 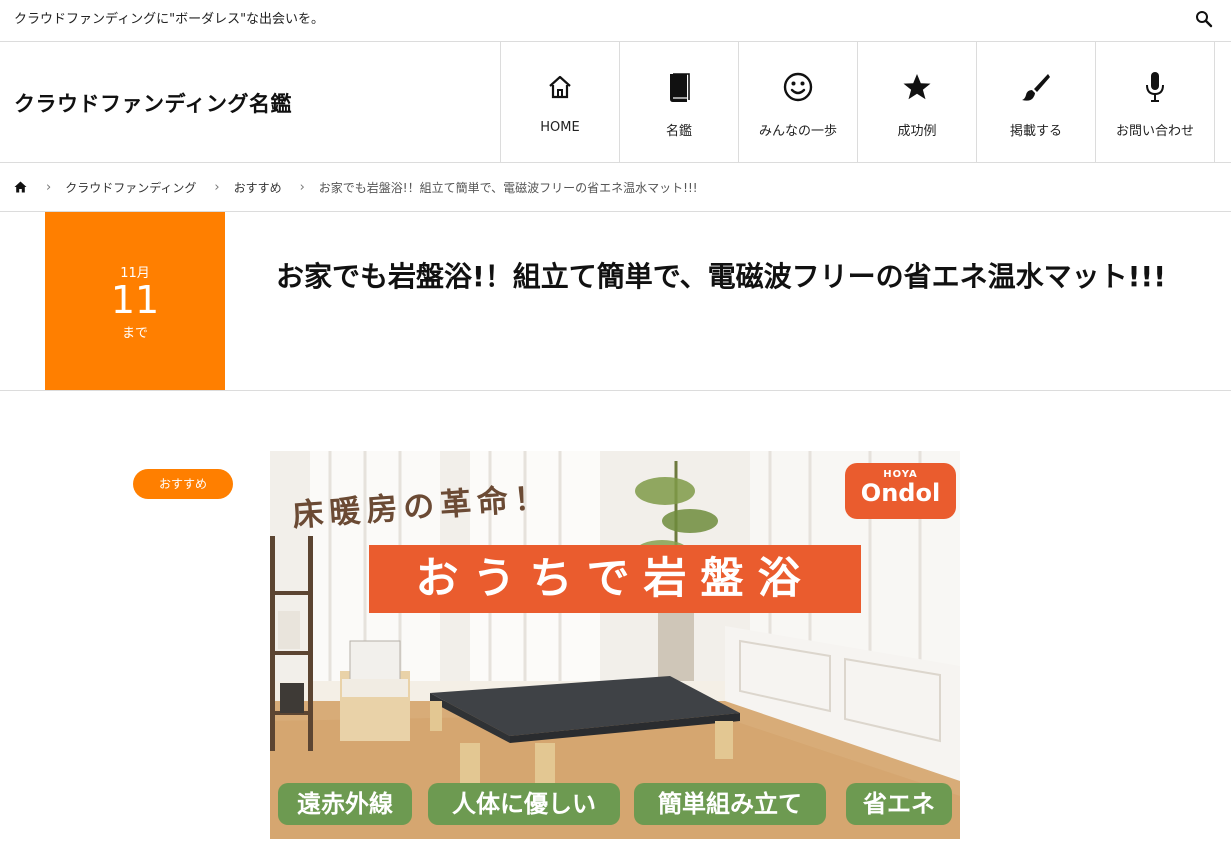 I want to click on search-icon, so click(x=1204, y=19).